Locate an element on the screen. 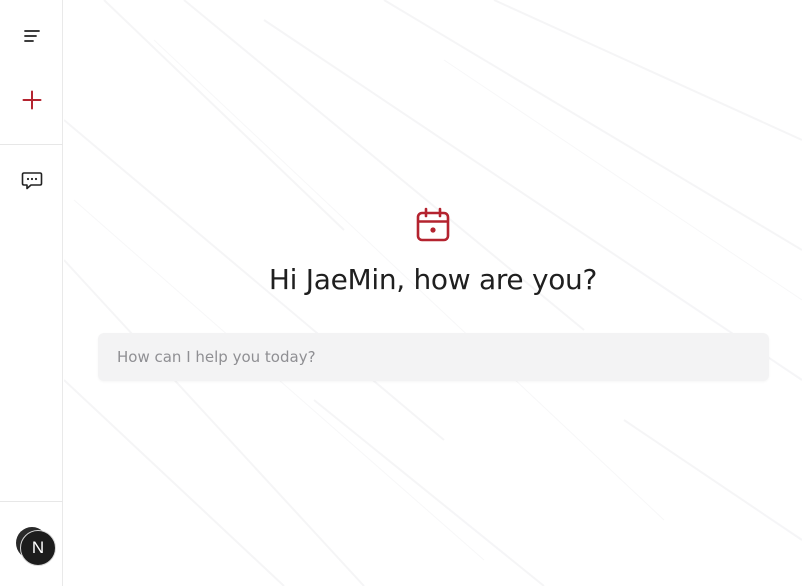 The height and width of the screenshot is (586, 802). calendar-icon is located at coordinates (433, 224).